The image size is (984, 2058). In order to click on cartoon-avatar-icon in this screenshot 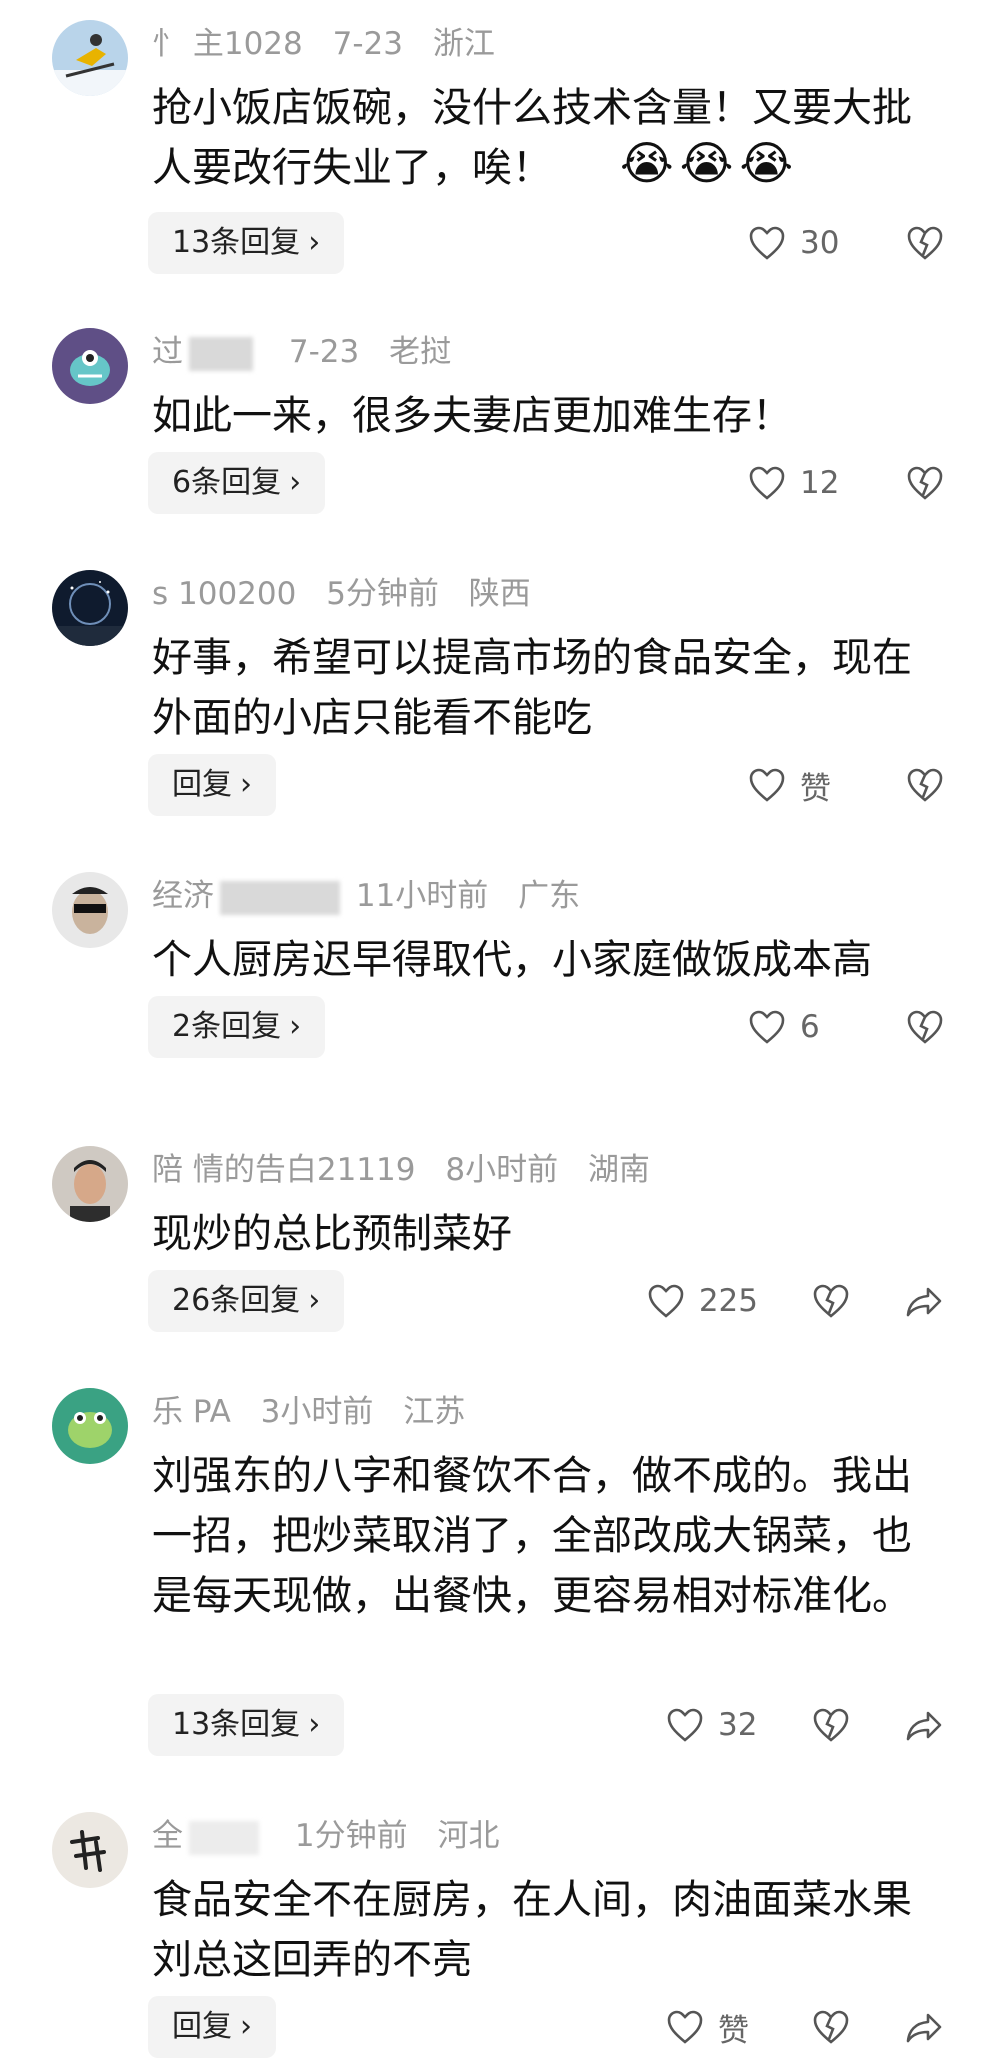, I will do `click(90, 366)`.